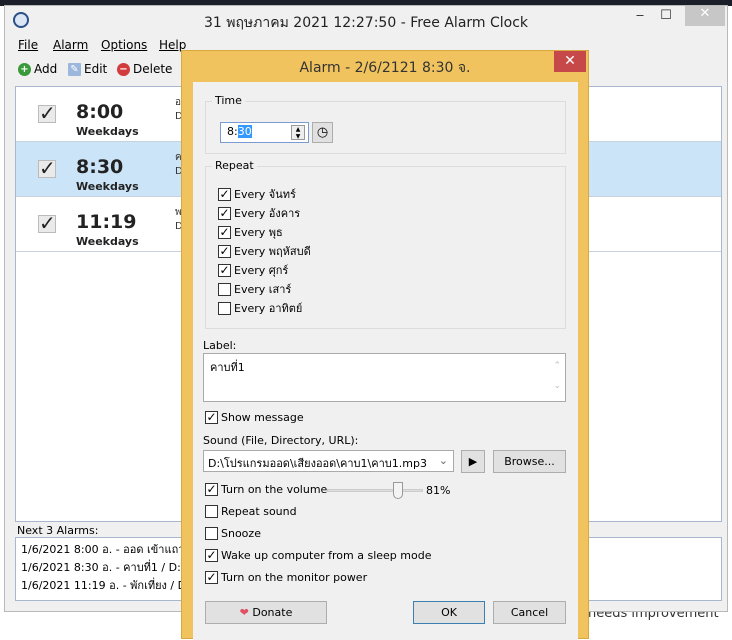  What do you see at coordinates (70, 45) in the screenshot?
I see `menu-alarm: Alarm` at bounding box center [70, 45].